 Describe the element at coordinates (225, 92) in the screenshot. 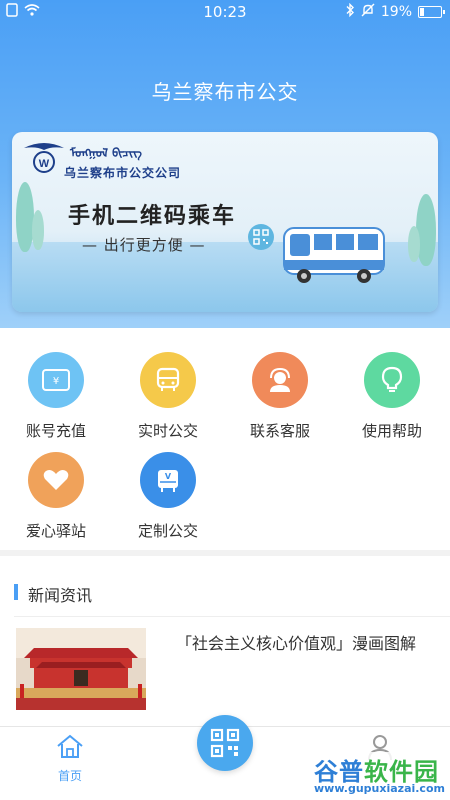

I see `page-title: 乌兰察布市公交` at that location.